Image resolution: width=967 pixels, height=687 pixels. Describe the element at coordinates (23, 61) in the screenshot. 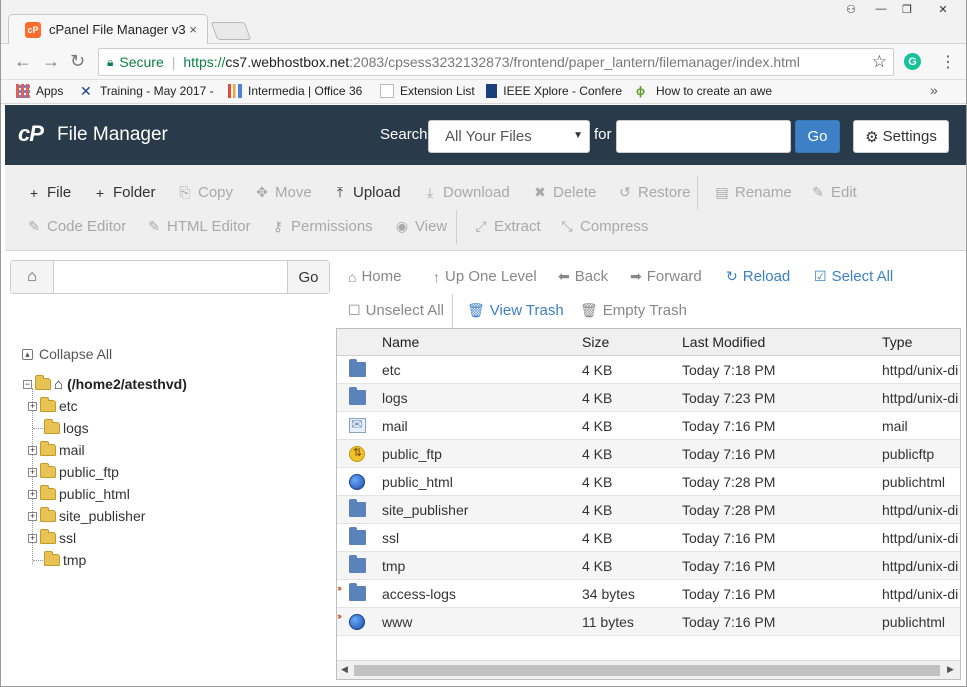

I see `back-arrow-icon: ←` at that location.